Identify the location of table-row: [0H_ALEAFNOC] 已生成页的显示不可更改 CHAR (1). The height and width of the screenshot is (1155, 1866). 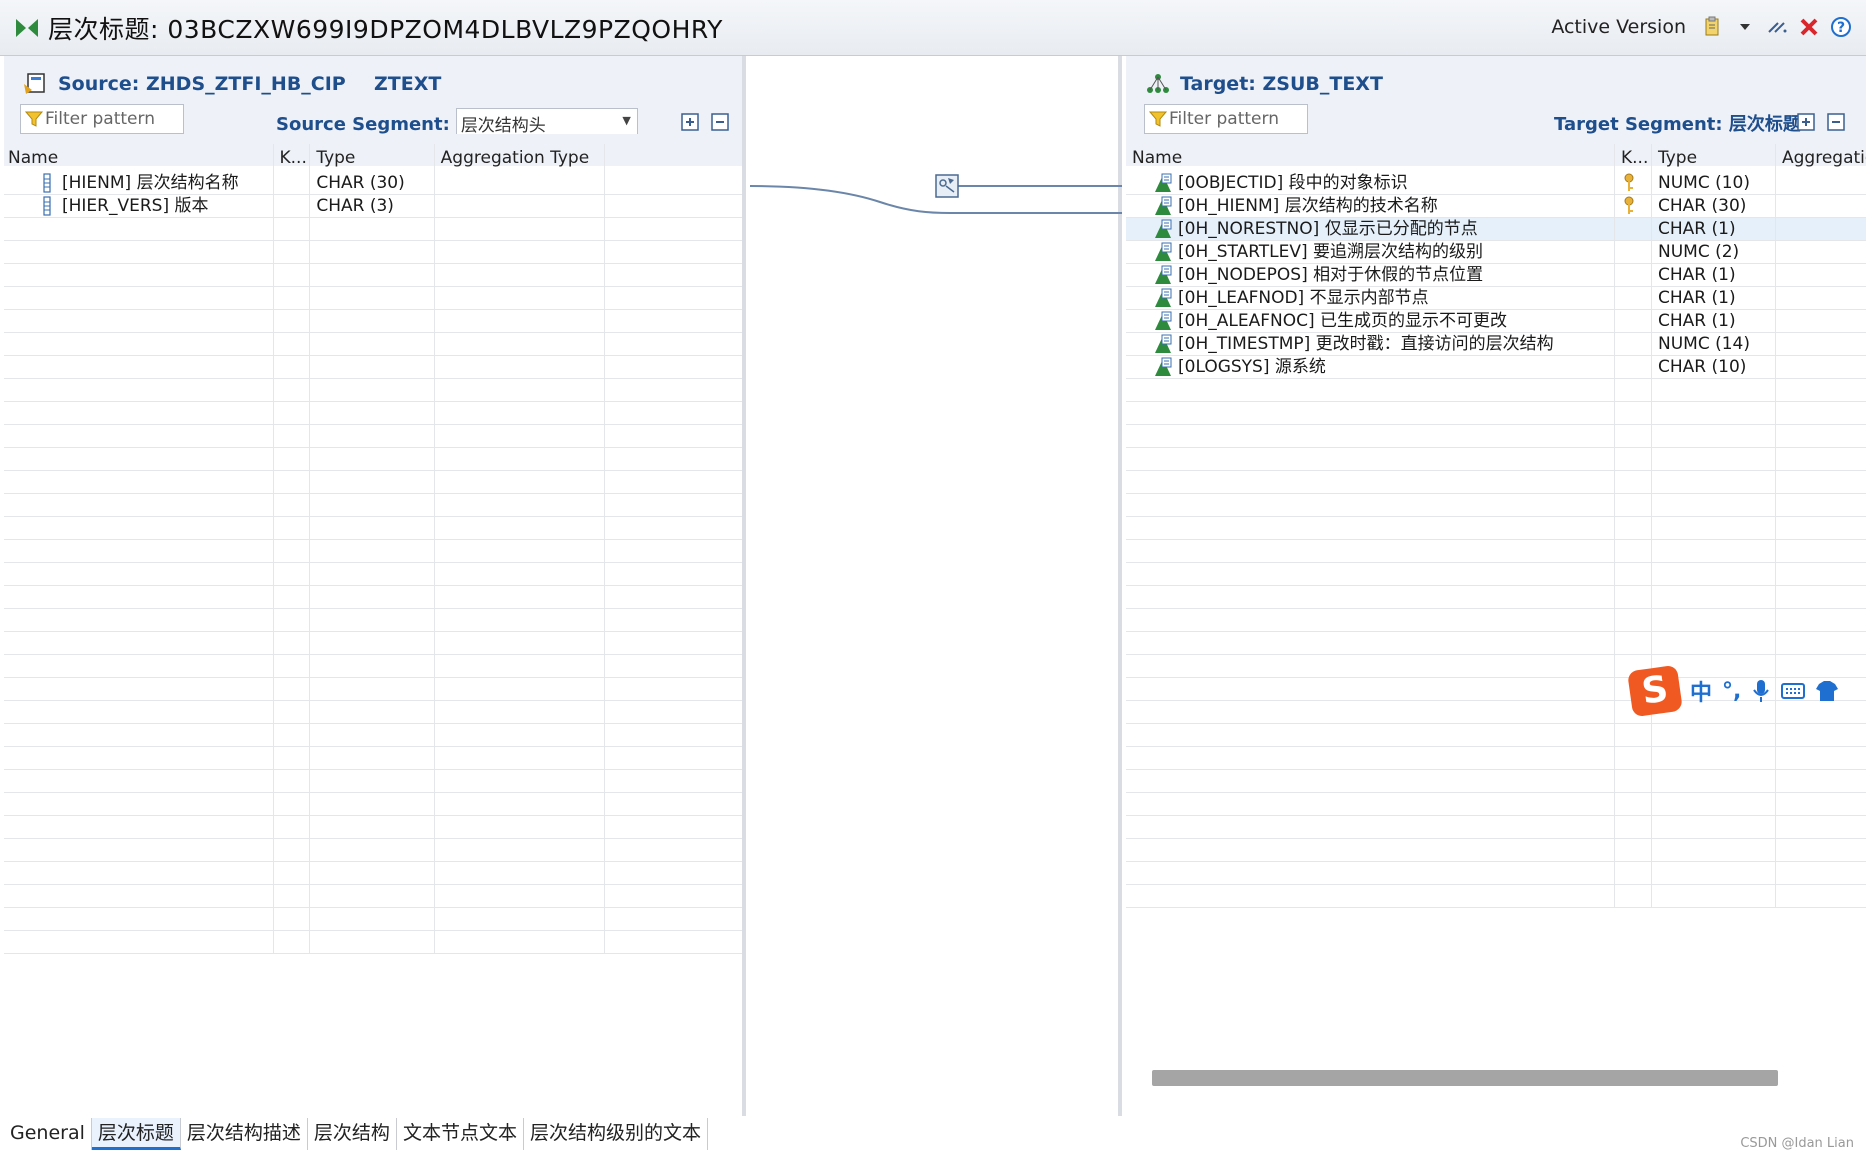
(1496, 321).